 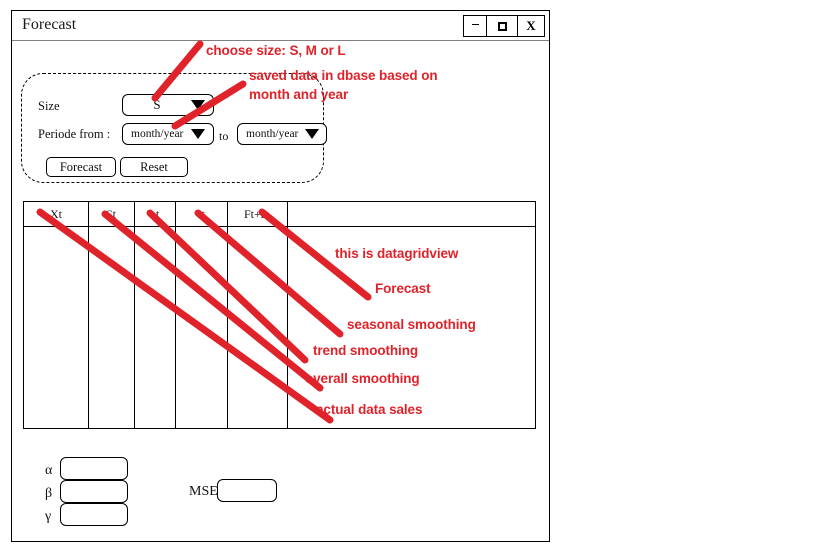 What do you see at coordinates (362, 378) in the screenshot?
I see `annotation-overall: overall smoothing` at bounding box center [362, 378].